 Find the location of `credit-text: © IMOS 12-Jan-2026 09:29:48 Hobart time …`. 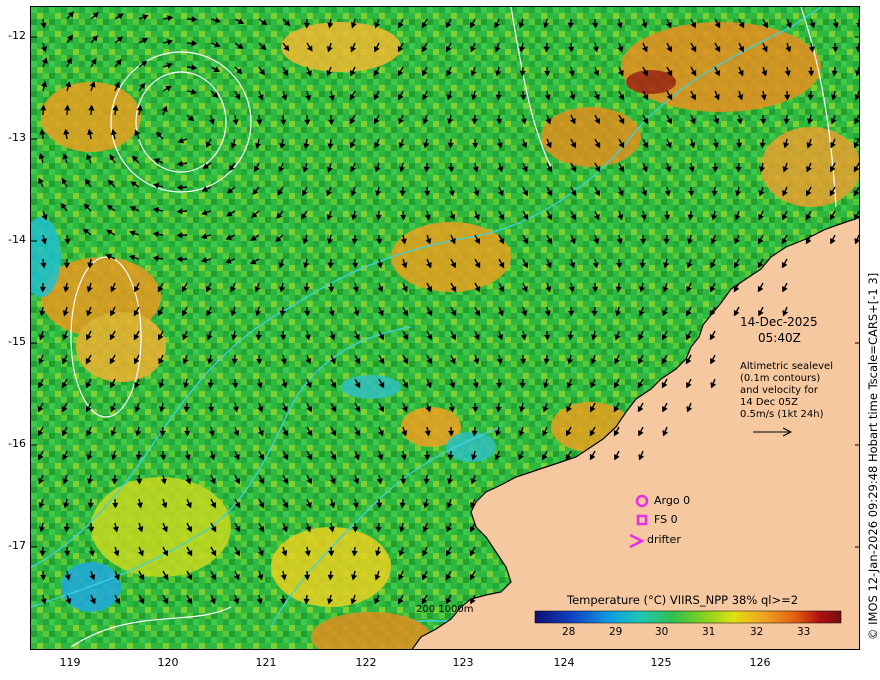

credit-text: © IMOS 12-Jan-2026 09:29:48 Hobart time … is located at coordinates (873, 456).